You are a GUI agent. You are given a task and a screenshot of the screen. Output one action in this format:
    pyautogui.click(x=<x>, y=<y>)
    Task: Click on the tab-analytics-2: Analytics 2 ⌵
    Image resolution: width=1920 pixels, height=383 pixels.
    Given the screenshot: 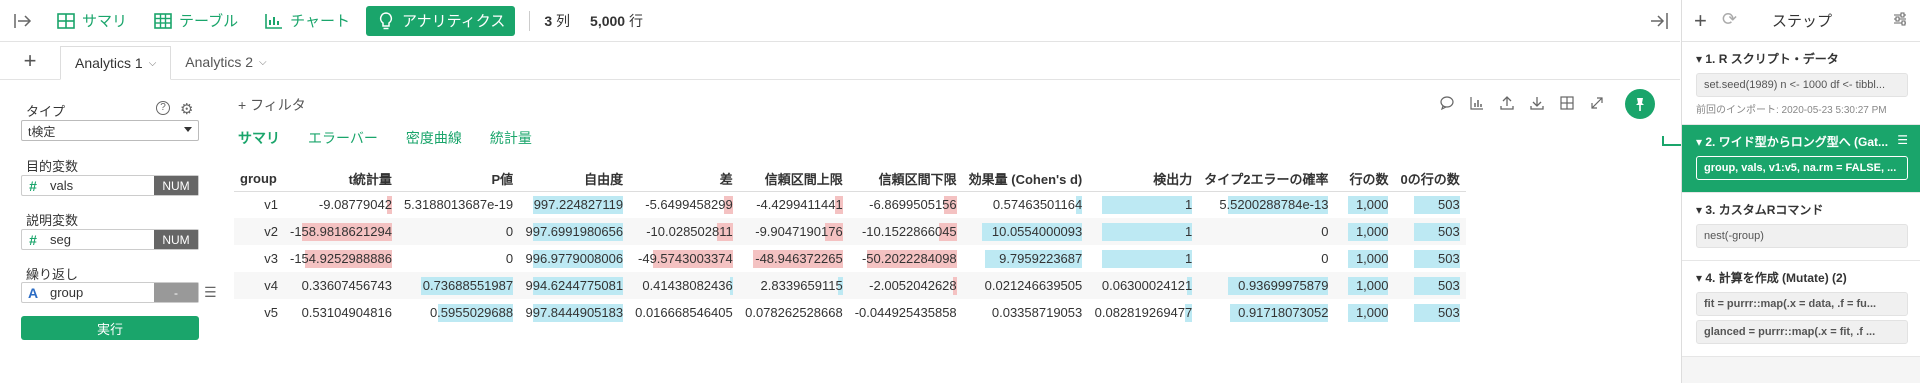 What is the action you would take?
    pyautogui.click(x=225, y=62)
    